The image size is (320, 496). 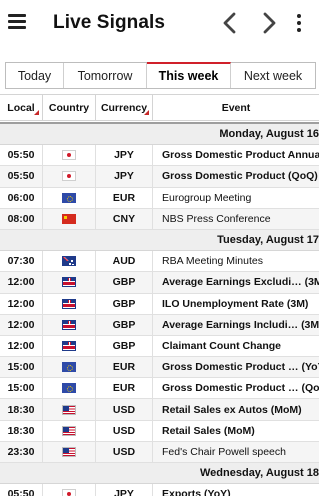 What do you see at coordinates (159, 490) in the screenshot?
I see `event-row: 05:50 JPY Exports (YoY)` at bounding box center [159, 490].